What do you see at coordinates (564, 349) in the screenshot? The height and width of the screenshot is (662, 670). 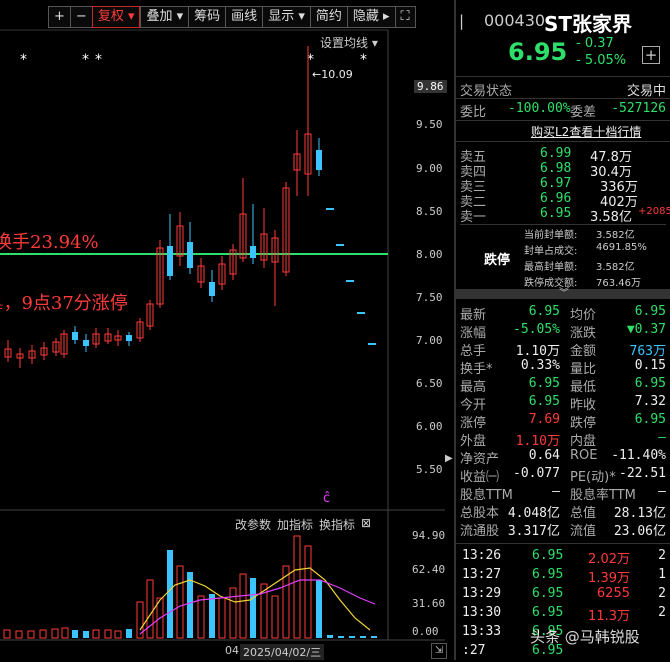 I see `stat-row: 总手 1.10万 金额 763万` at bounding box center [564, 349].